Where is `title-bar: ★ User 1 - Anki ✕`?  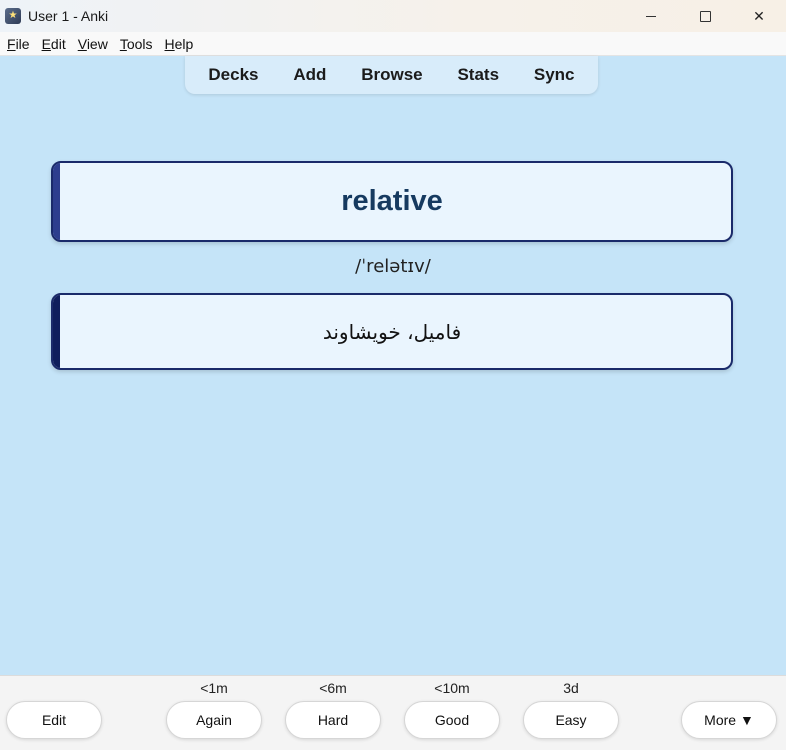
title-bar: ★ User 1 - Anki ✕ is located at coordinates (393, 16).